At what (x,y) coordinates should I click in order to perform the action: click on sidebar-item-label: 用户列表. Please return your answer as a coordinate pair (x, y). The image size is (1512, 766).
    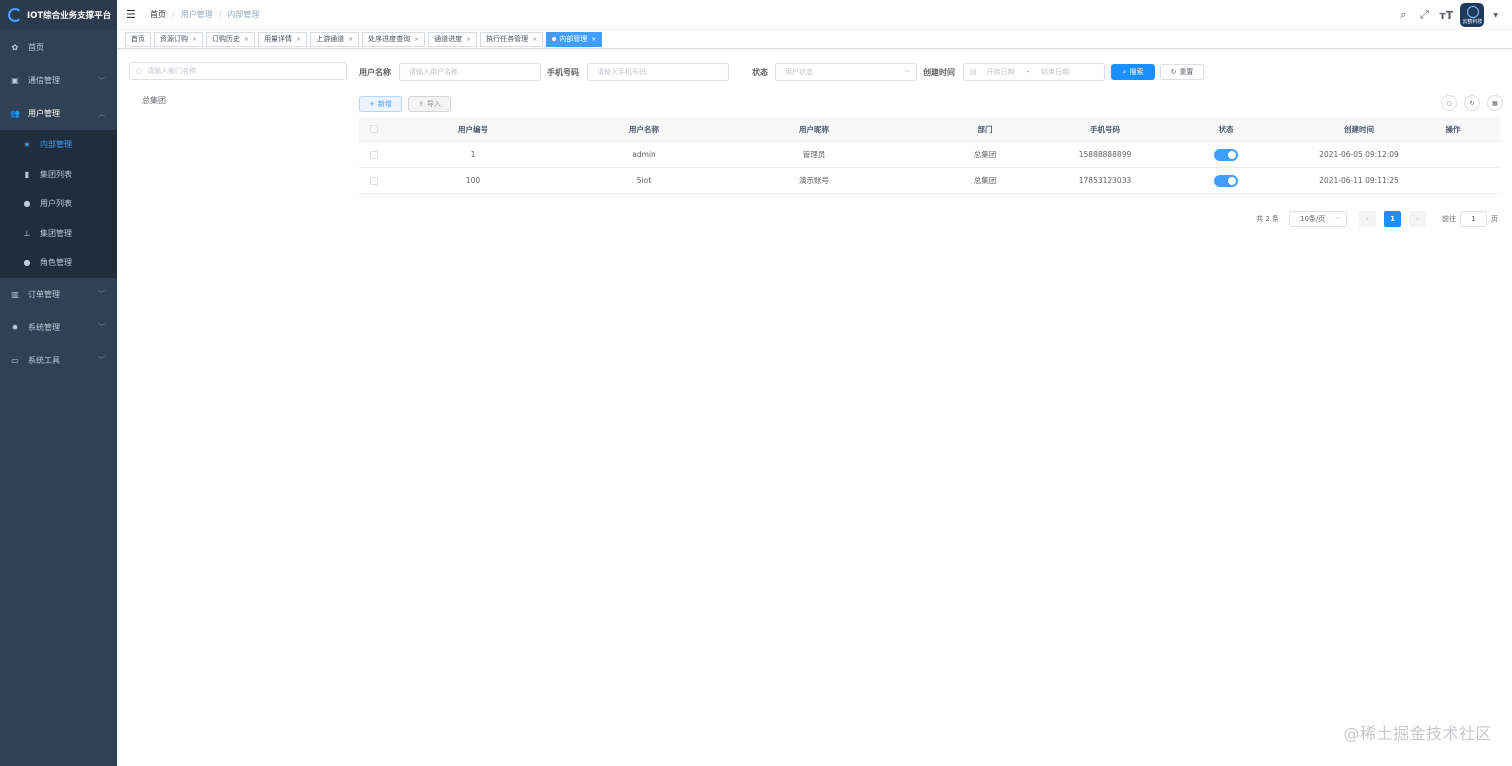
    Looking at the image, I should click on (56, 204).